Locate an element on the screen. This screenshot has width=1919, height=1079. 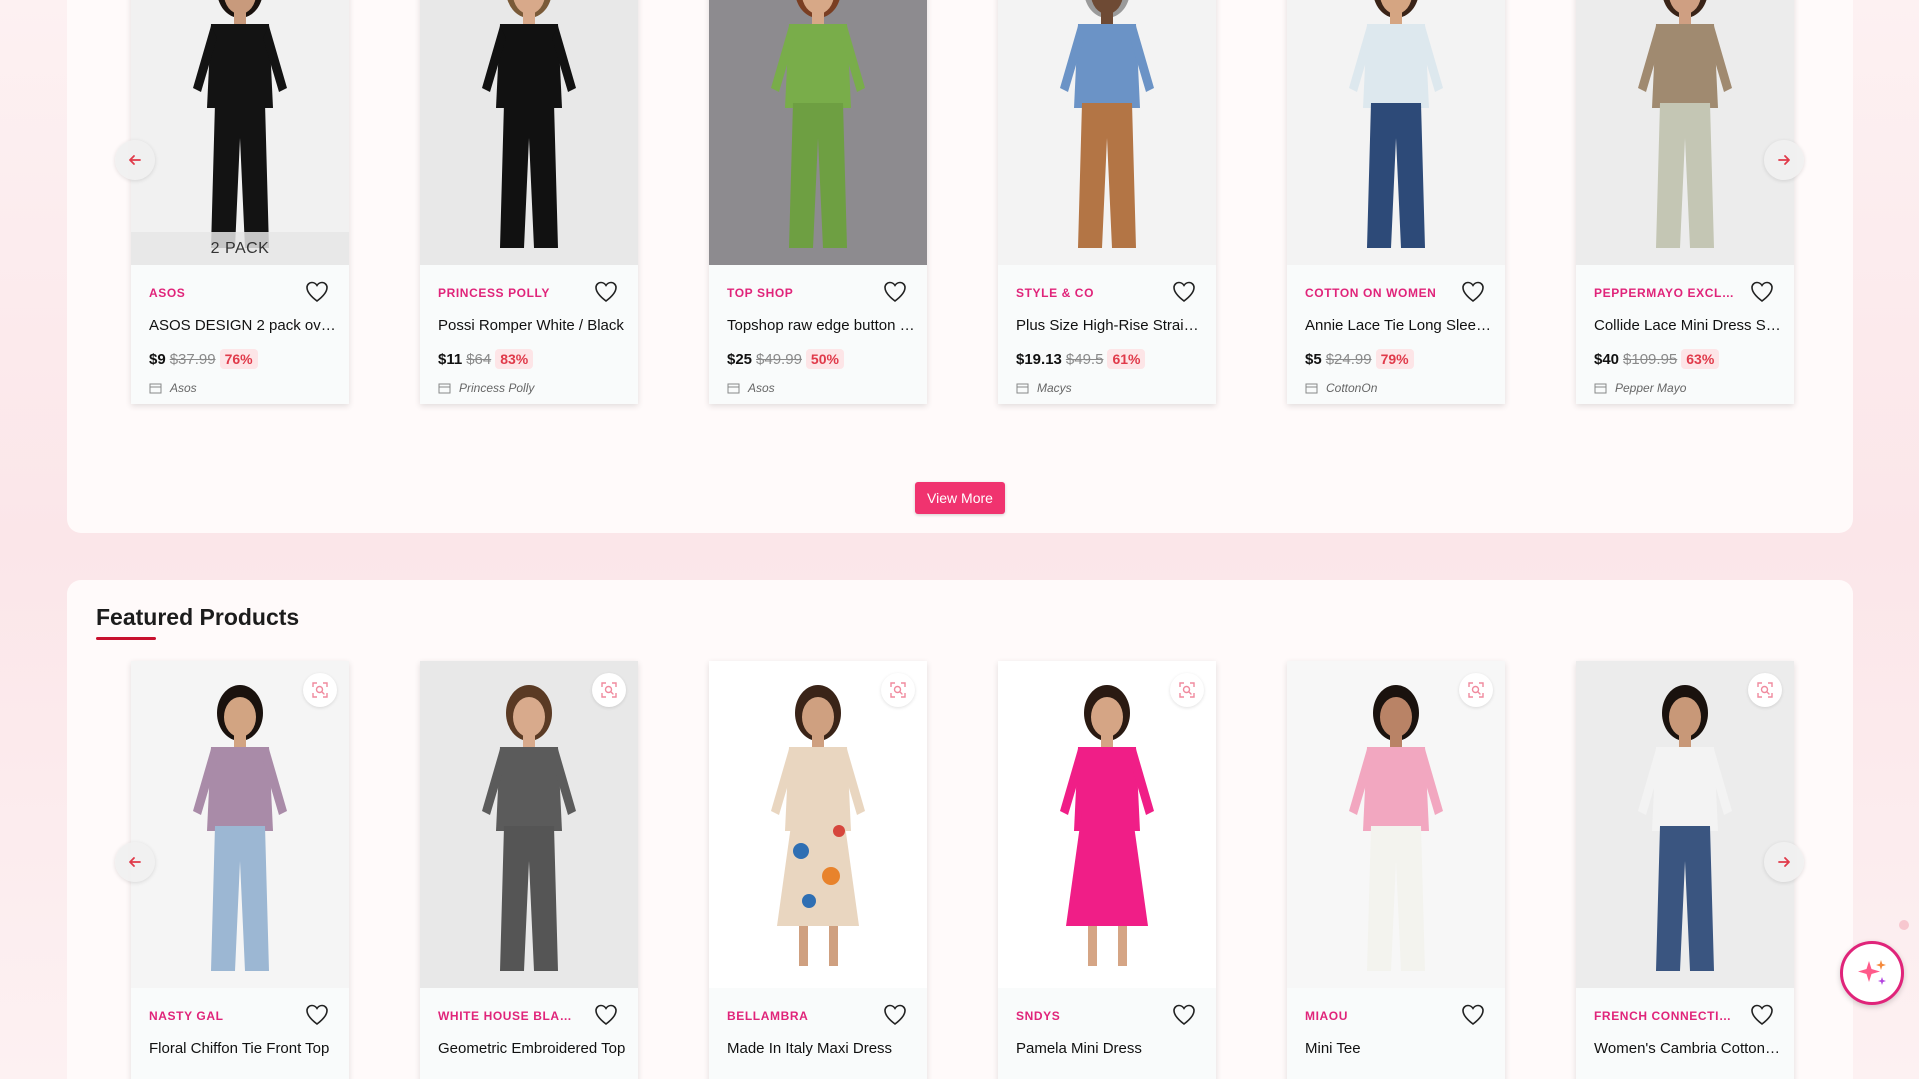
product-title: Geometric Embroidered Top is located at coordinates (532, 1048).